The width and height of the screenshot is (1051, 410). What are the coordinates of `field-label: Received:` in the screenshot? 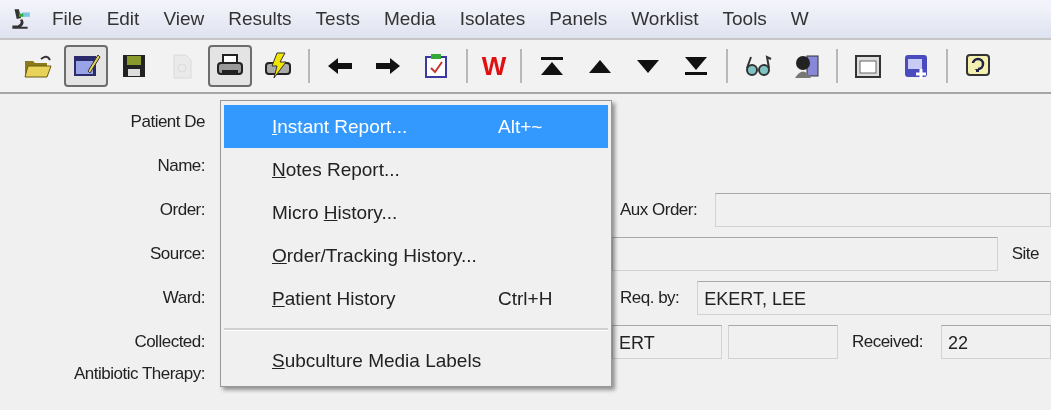 It's located at (887, 342).